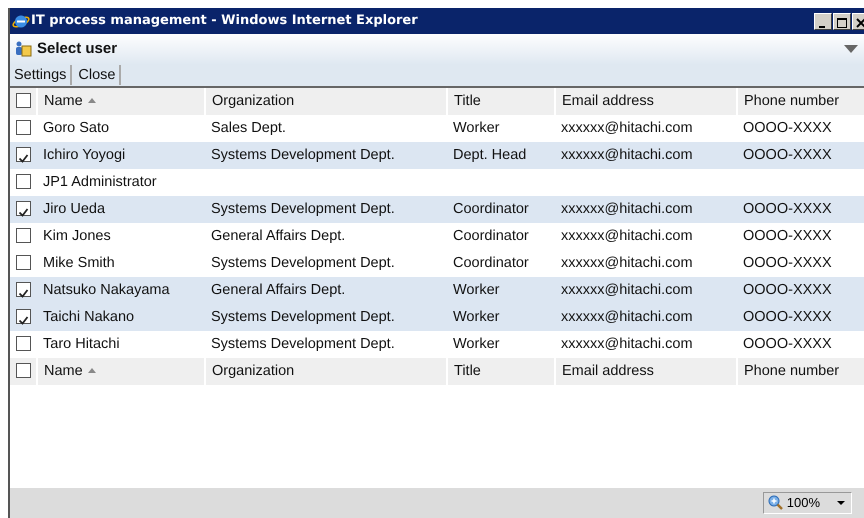 The width and height of the screenshot is (864, 518). What do you see at coordinates (807, 503) in the screenshot?
I see `zoom-control: 100%` at bounding box center [807, 503].